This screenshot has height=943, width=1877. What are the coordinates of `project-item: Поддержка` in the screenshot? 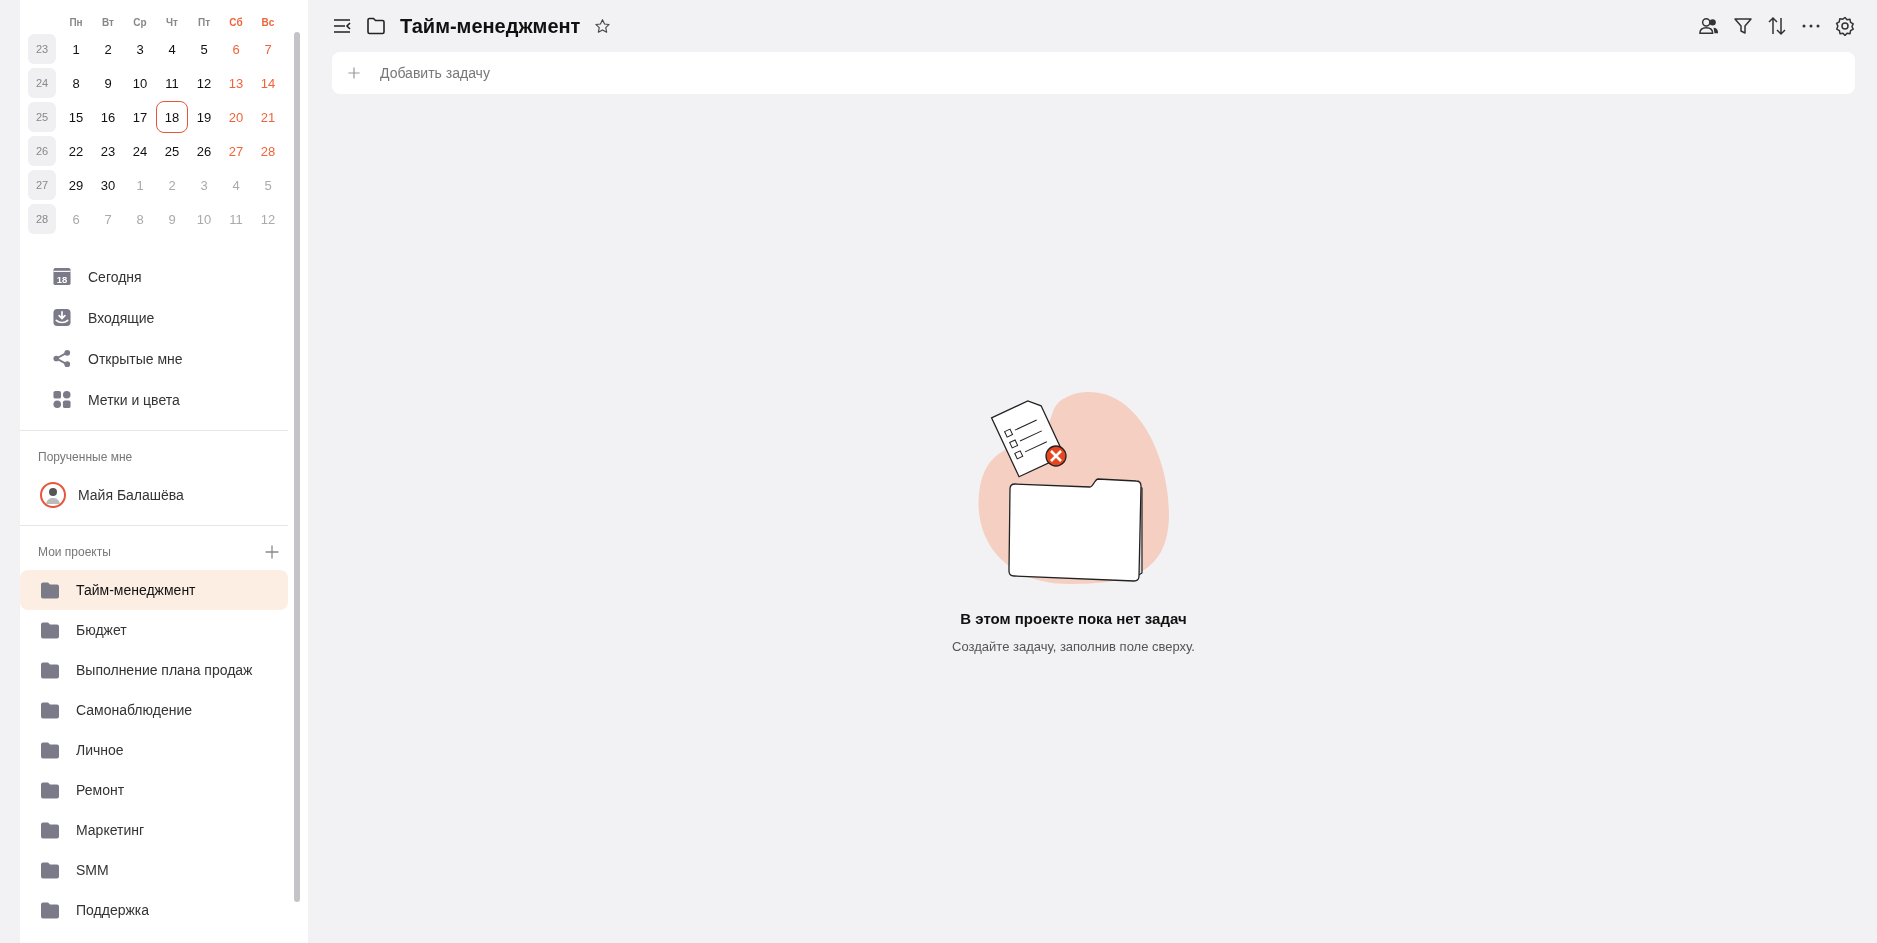 It's located at (154, 910).